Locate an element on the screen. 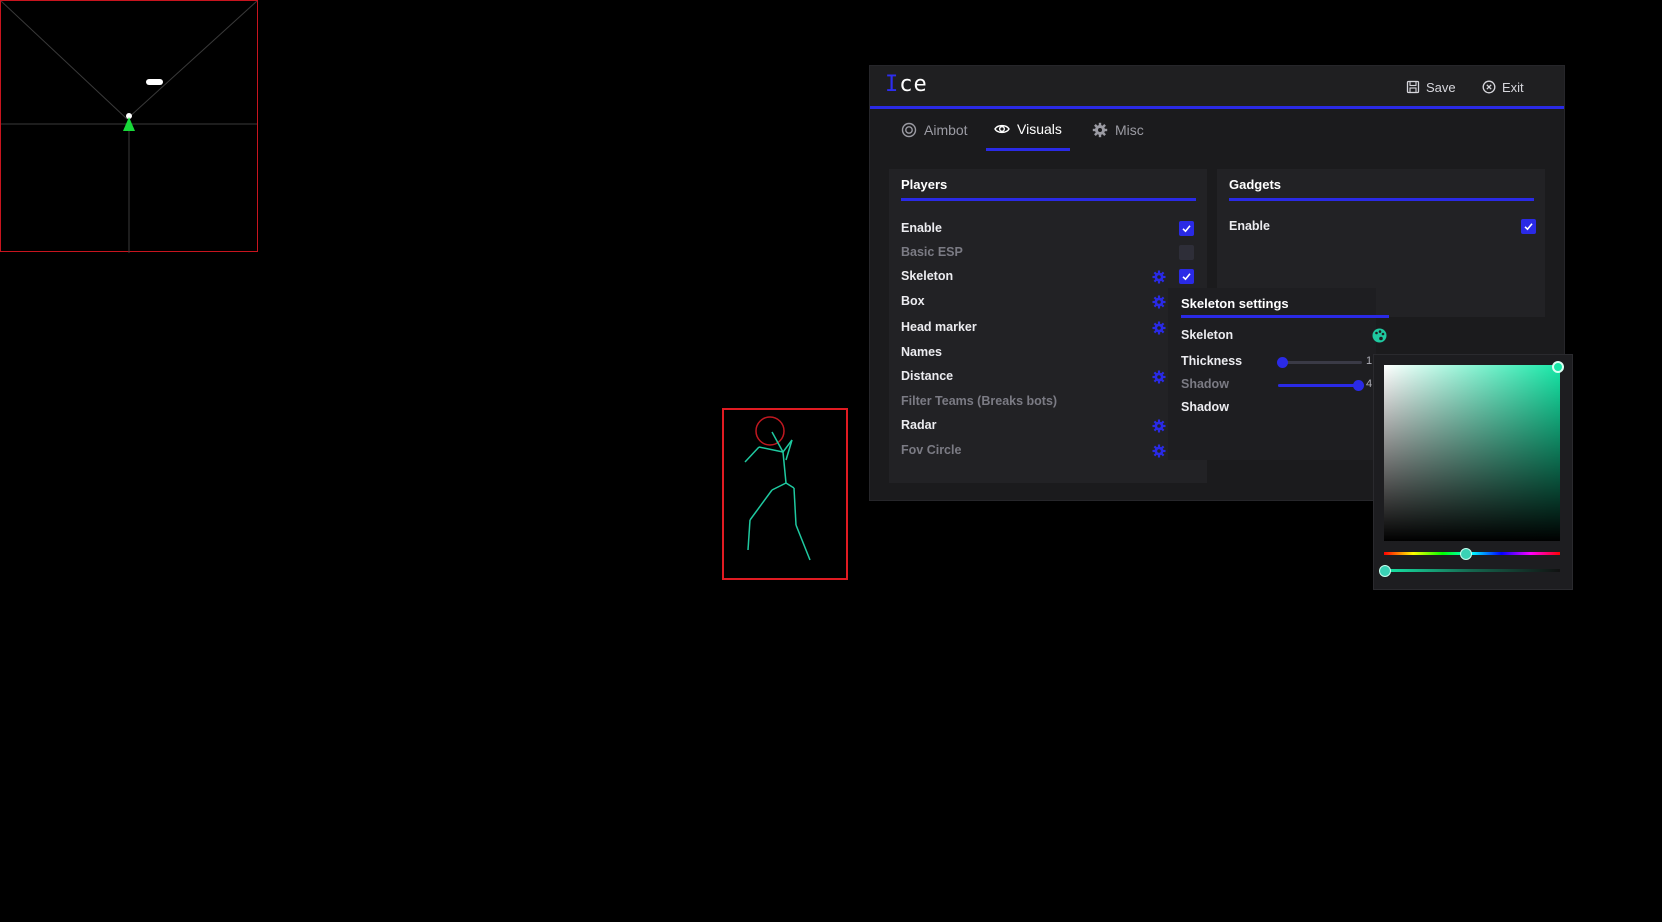 This screenshot has width=1662, height=922. exit-label: Exit is located at coordinates (1513, 87).